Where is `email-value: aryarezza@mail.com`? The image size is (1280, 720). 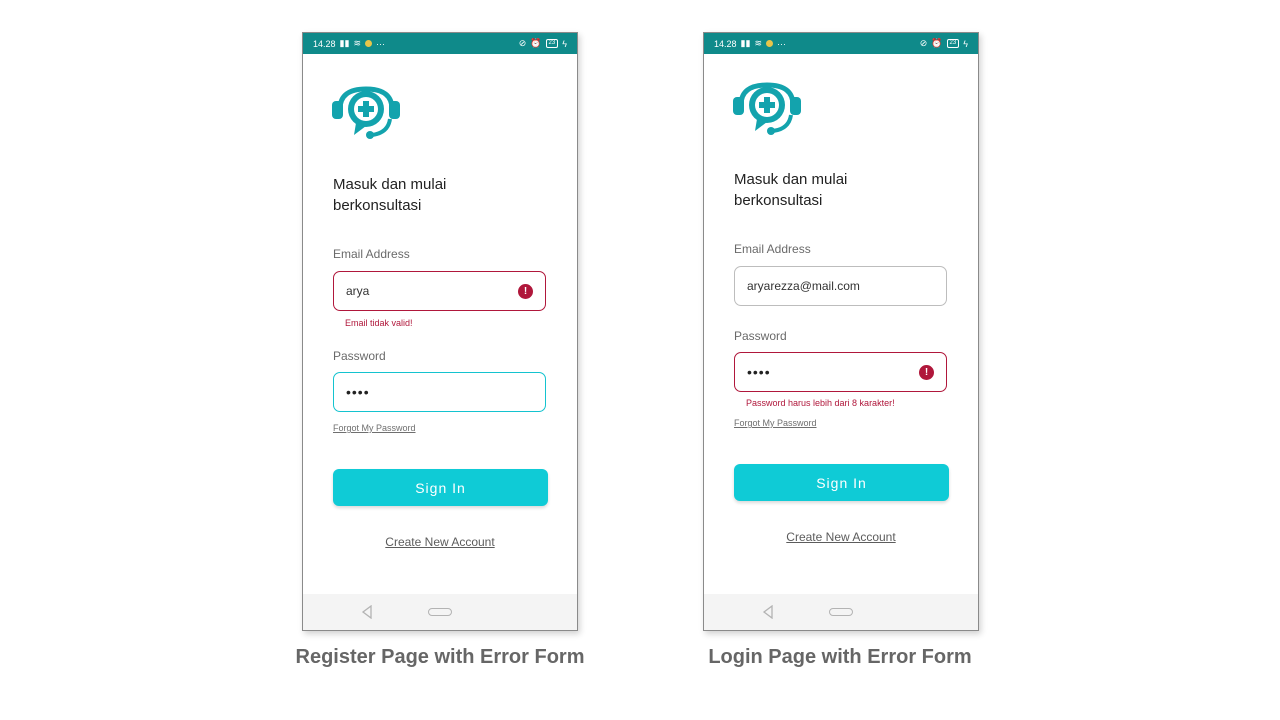 email-value: aryarezza@mail.com is located at coordinates (803, 286).